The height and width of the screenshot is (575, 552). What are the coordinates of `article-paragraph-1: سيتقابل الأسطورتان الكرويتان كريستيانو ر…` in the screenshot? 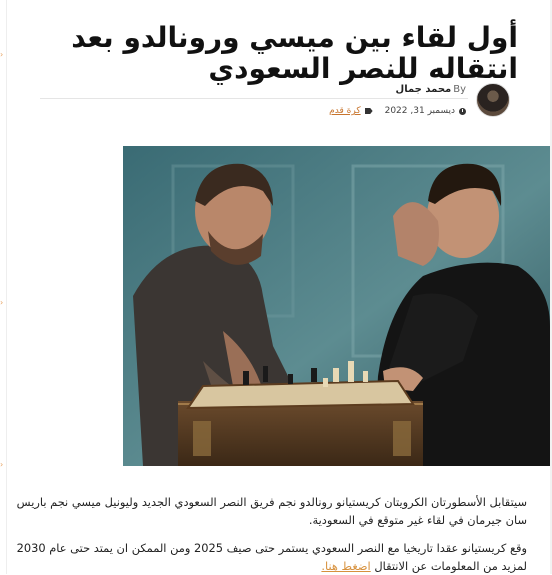 It's located at (271, 511).